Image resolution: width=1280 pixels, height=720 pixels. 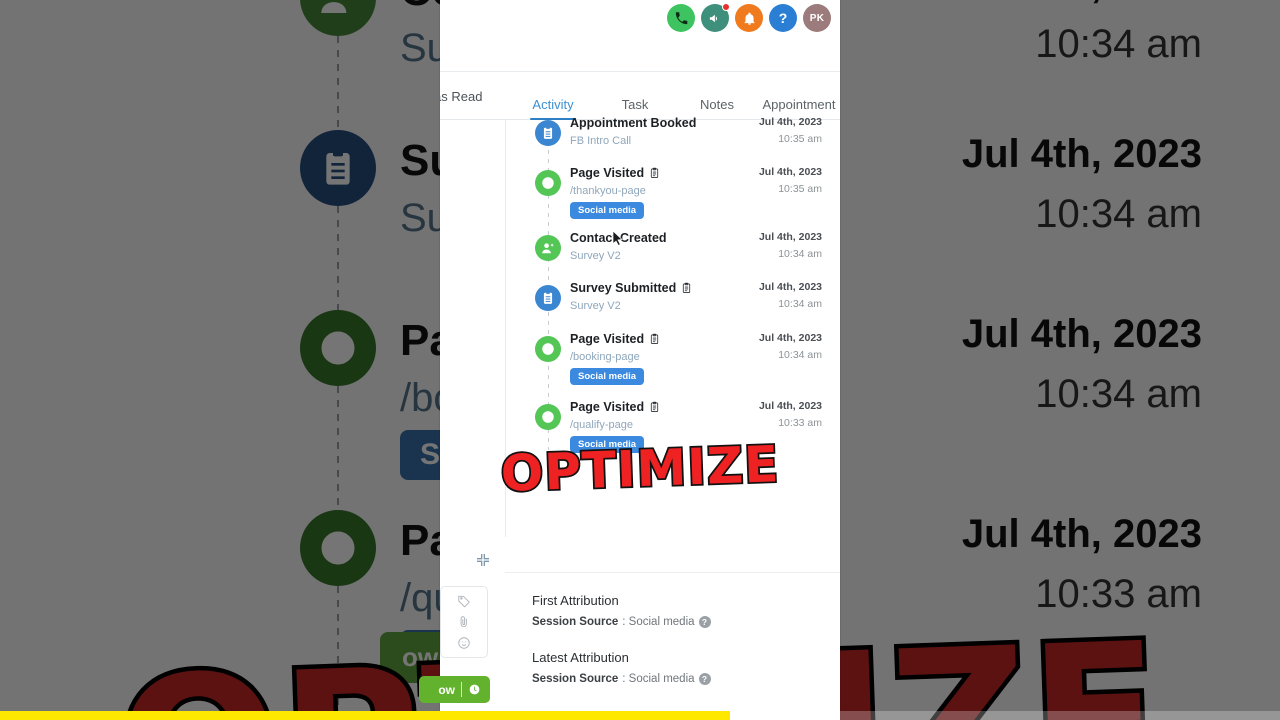 What do you see at coordinates (658, 679) in the screenshot?
I see `latest-attribution-value: : Social media` at bounding box center [658, 679].